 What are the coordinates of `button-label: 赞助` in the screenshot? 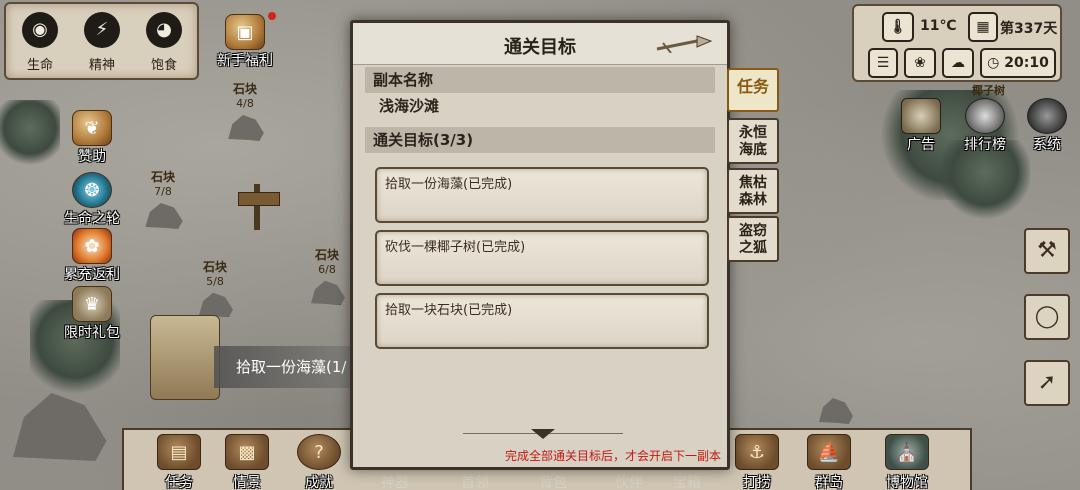 It's located at (92, 157).